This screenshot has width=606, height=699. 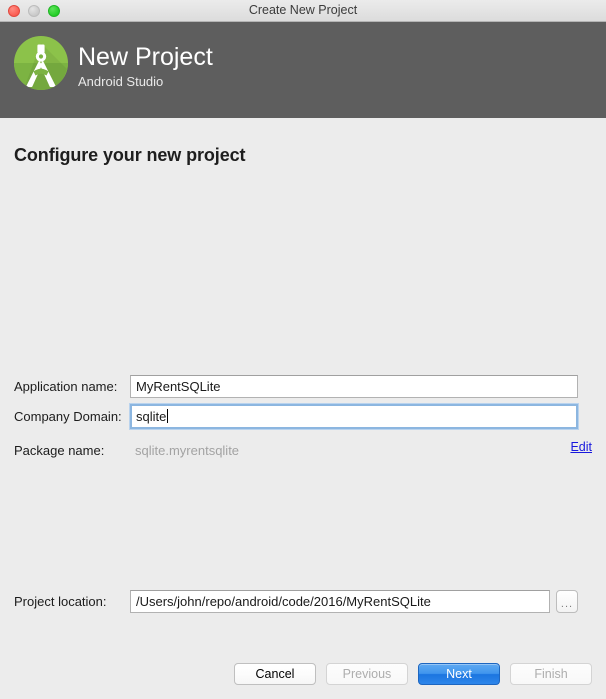 I want to click on package-name-value: sqlite.myrentsqlite, so click(x=187, y=450).